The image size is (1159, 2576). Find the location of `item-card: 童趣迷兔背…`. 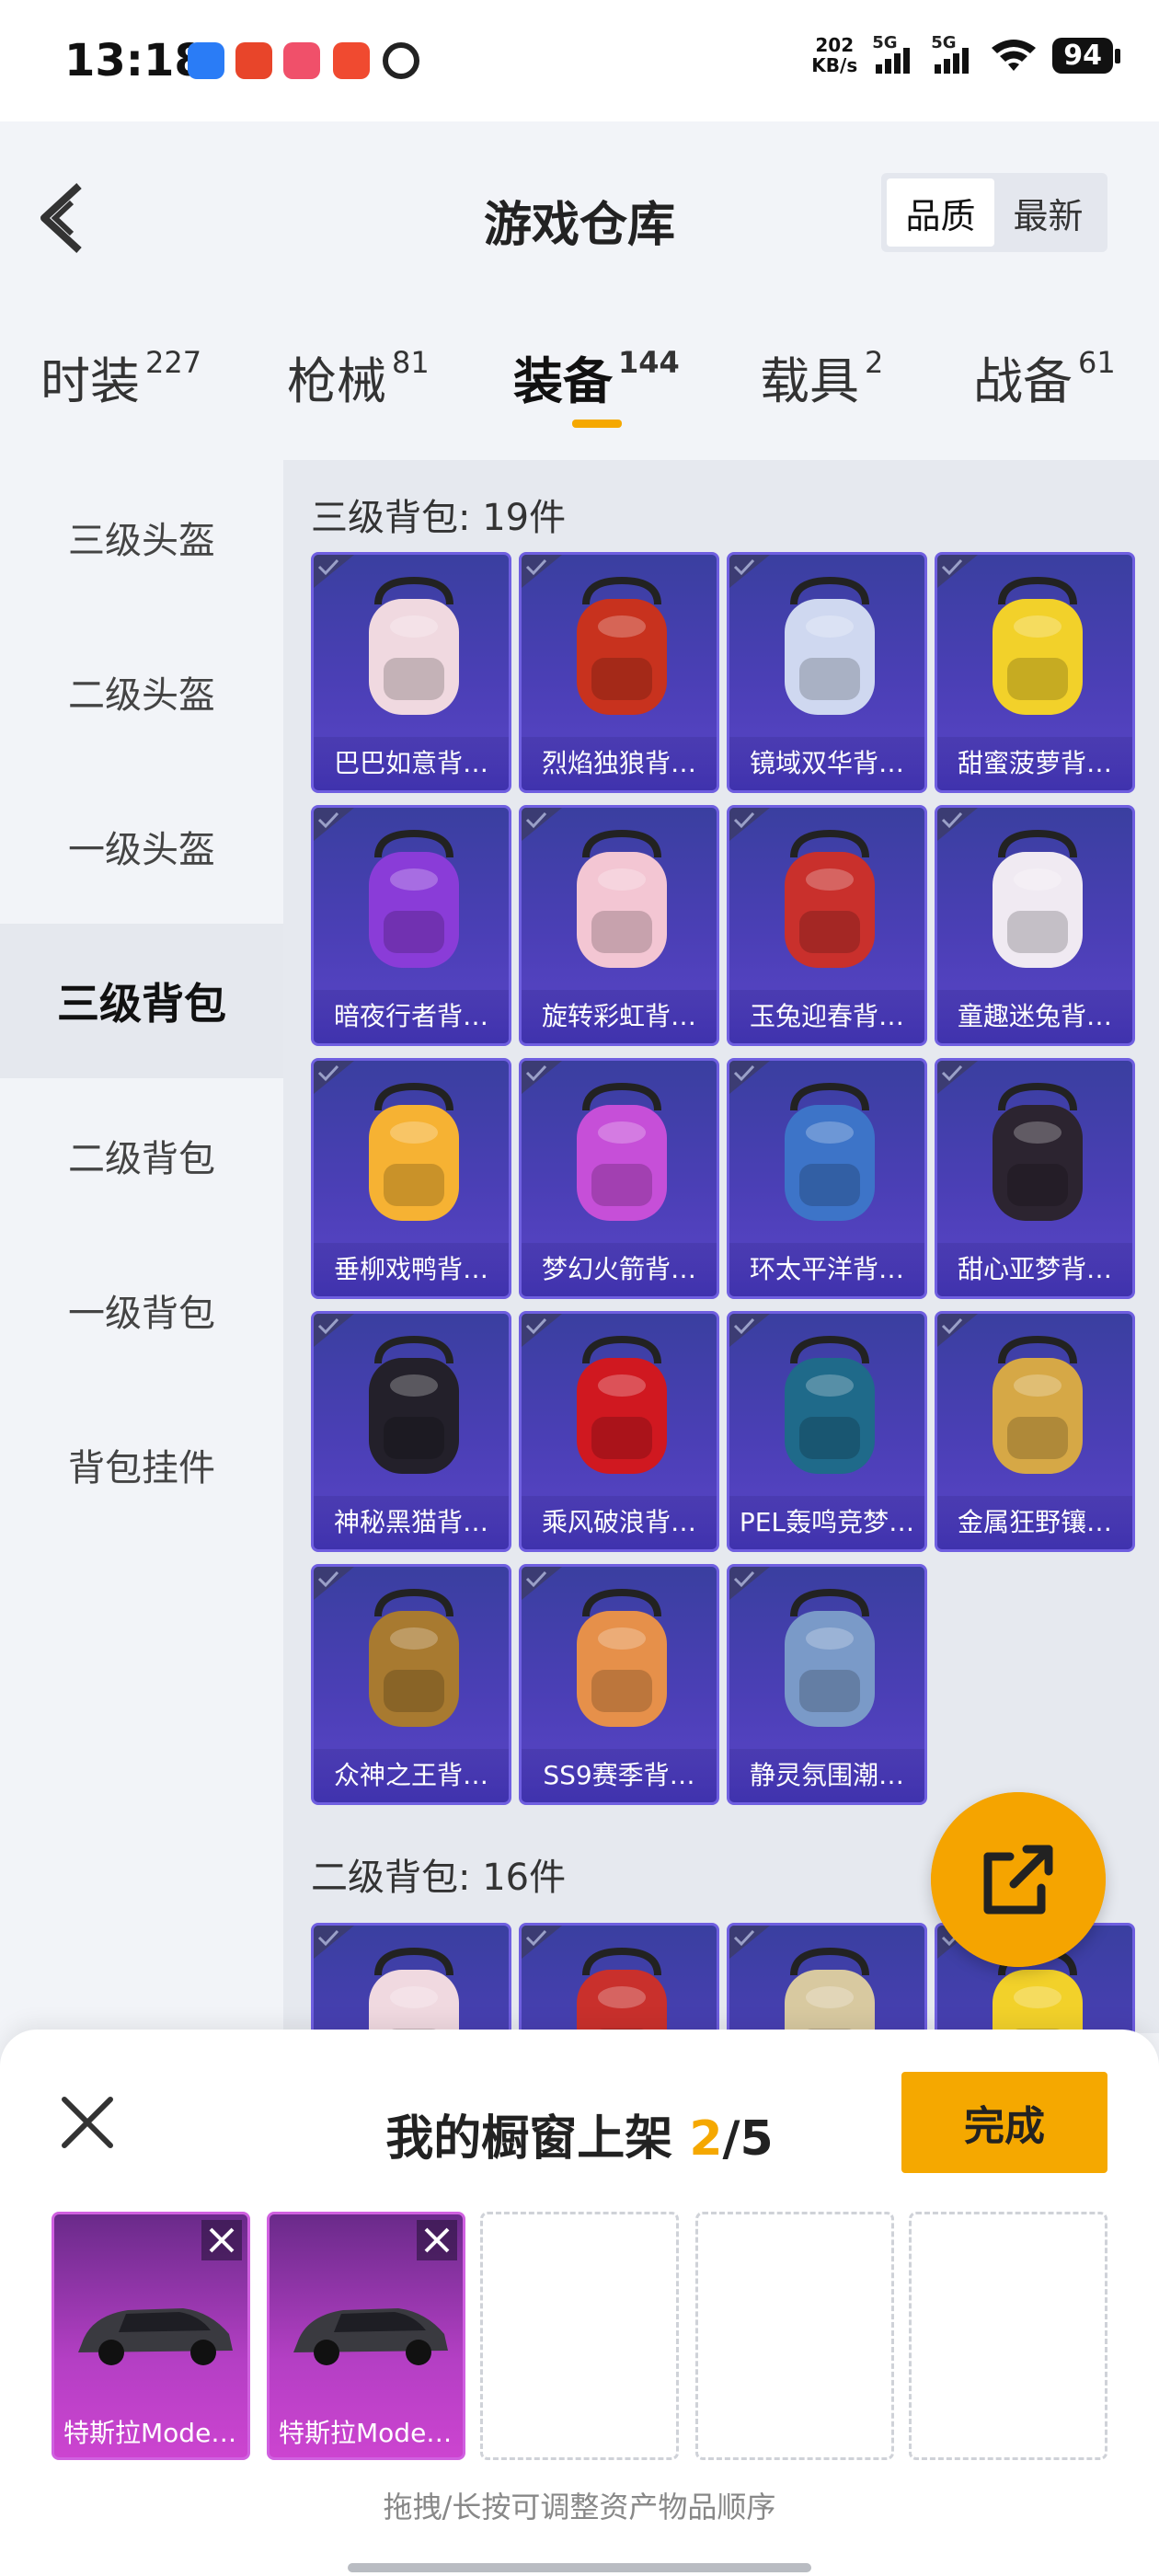

item-card: 童趣迷兔背… is located at coordinates (1035, 925).